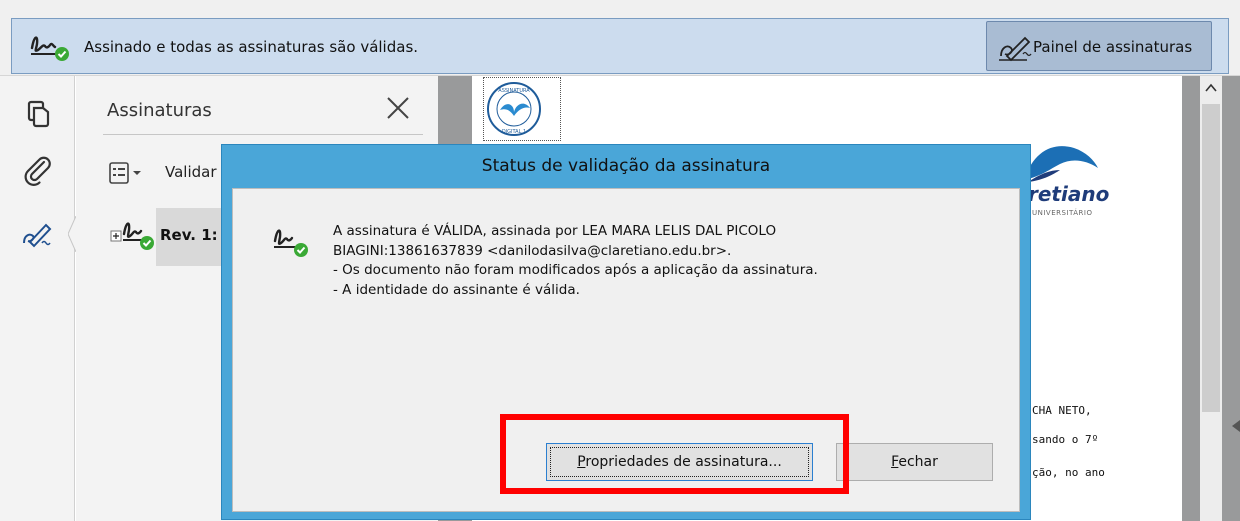 Image resolution: width=1240 pixels, height=521 pixels. I want to click on svg-text: ASSINATURA, so click(514, 91).